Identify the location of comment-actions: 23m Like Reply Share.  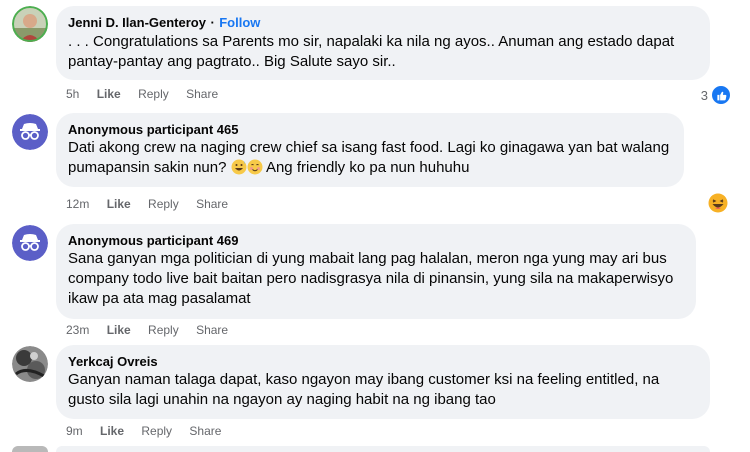
(154, 330).